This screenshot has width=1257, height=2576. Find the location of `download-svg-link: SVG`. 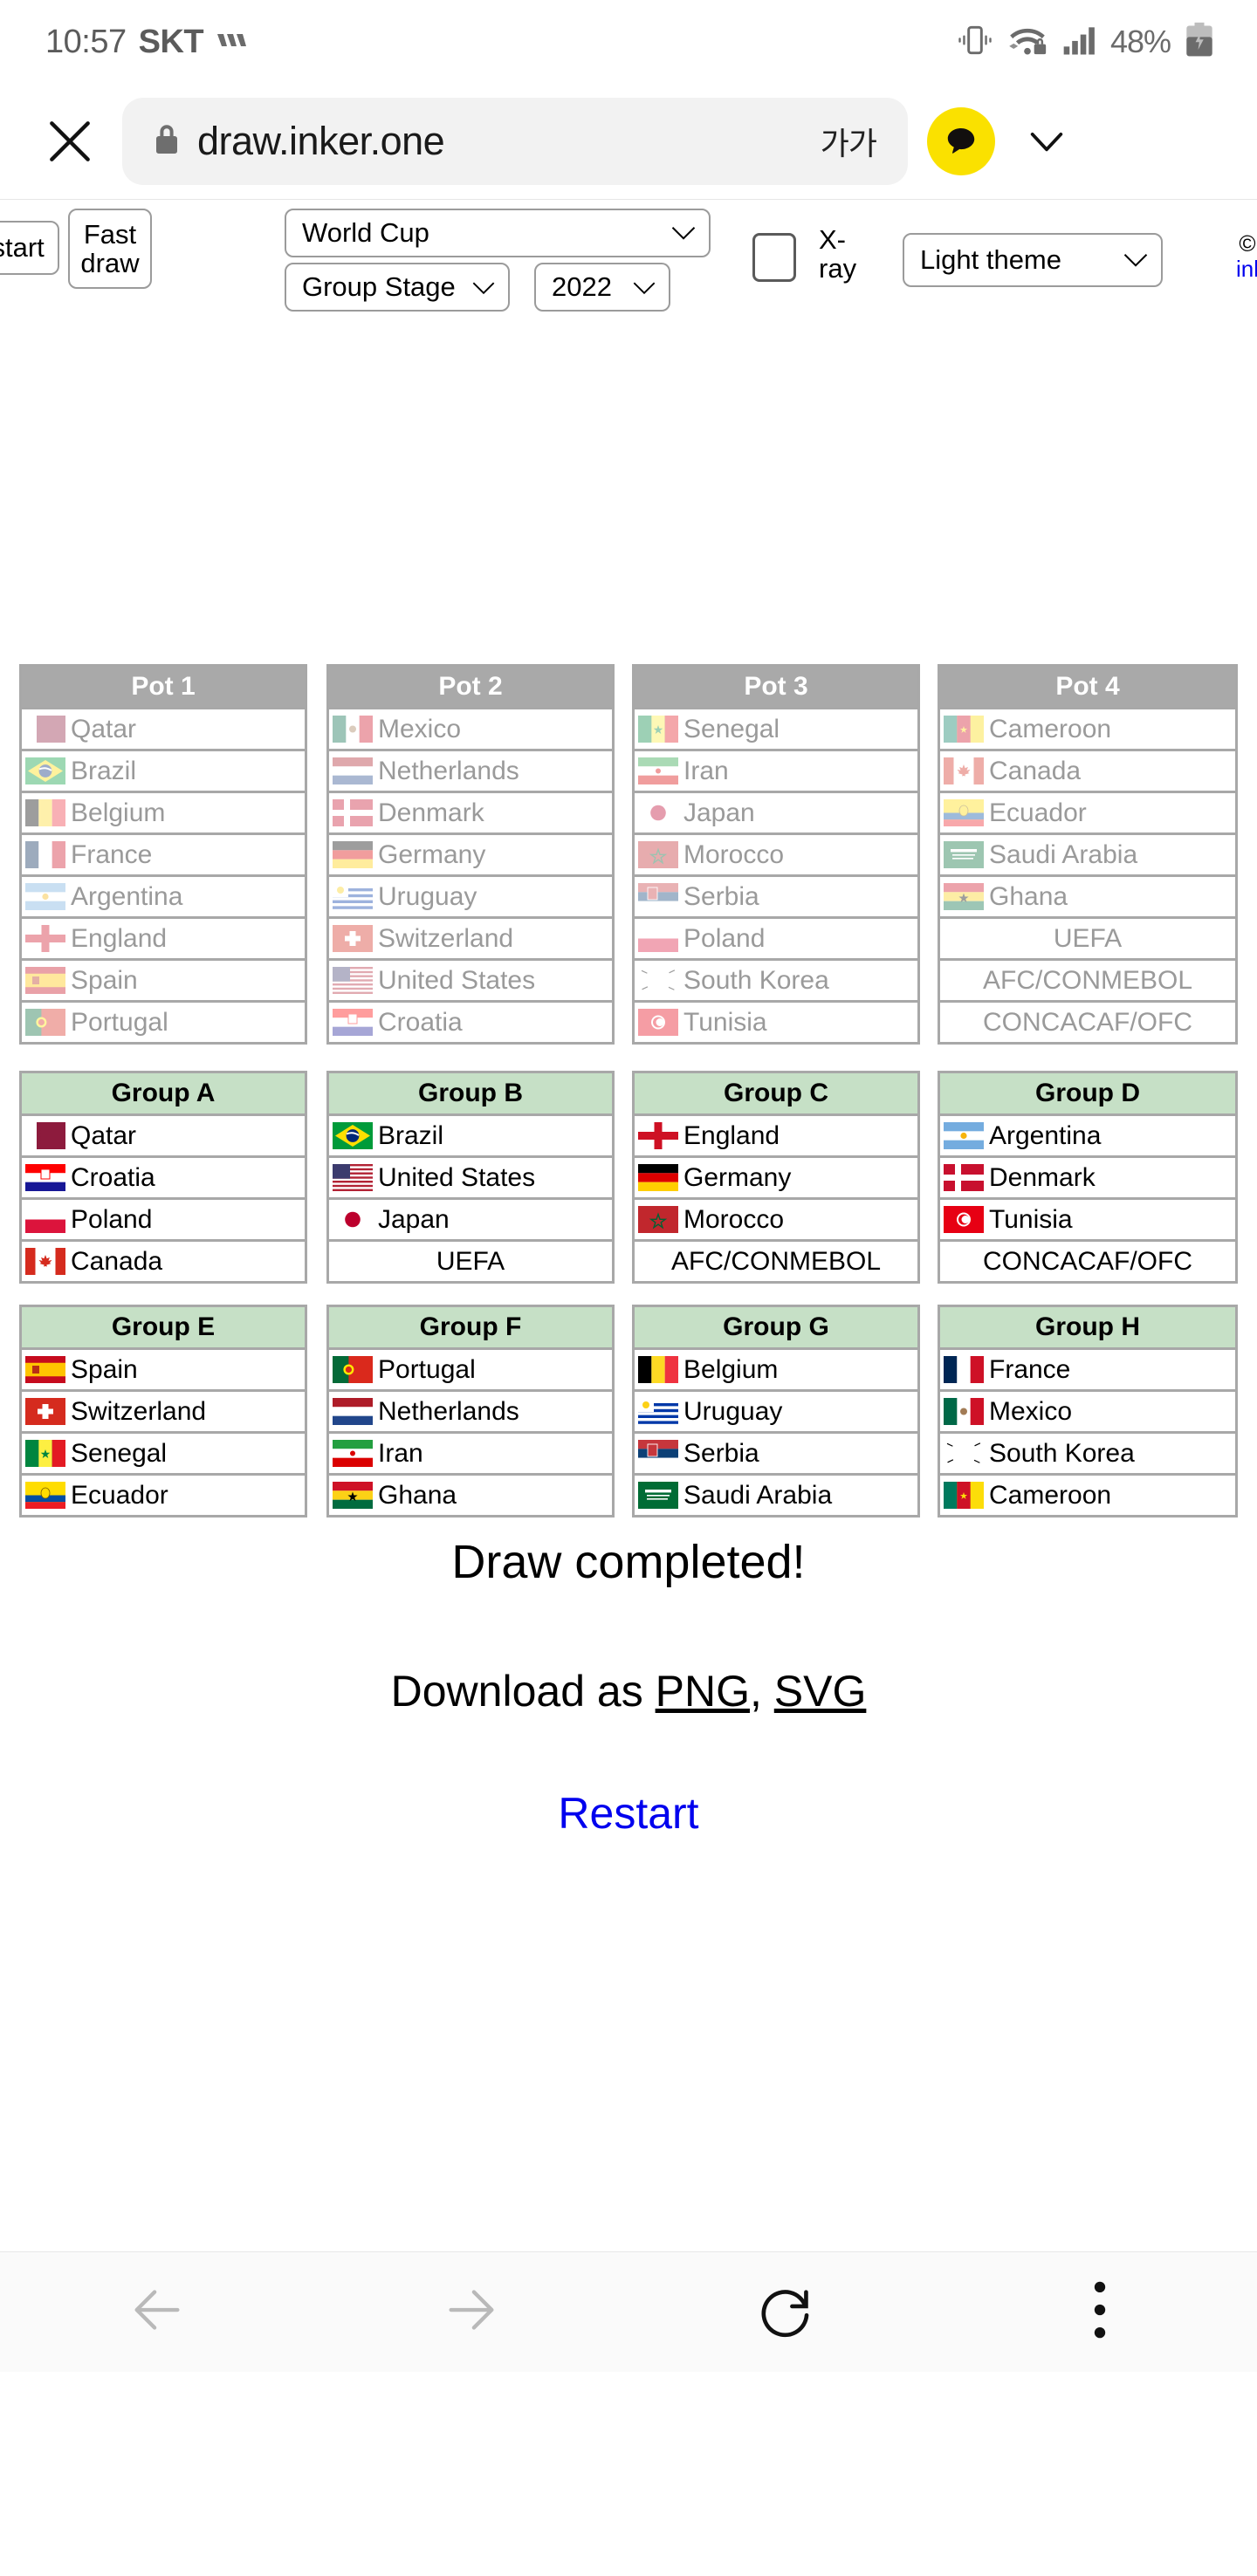

download-svg-link: SVG is located at coordinates (820, 1692).